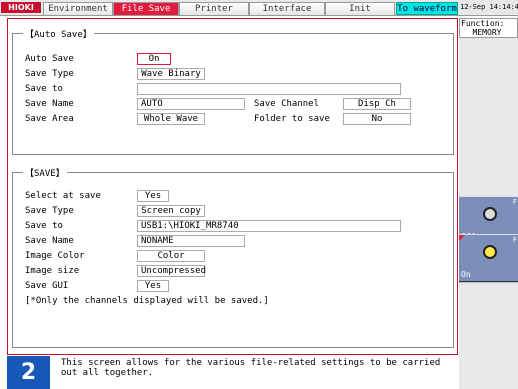 Image resolution: width=518 pixels, height=389 pixels. Describe the element at coordinates (488, 117) in the screenshot. I see `side-blank-area` at that location.